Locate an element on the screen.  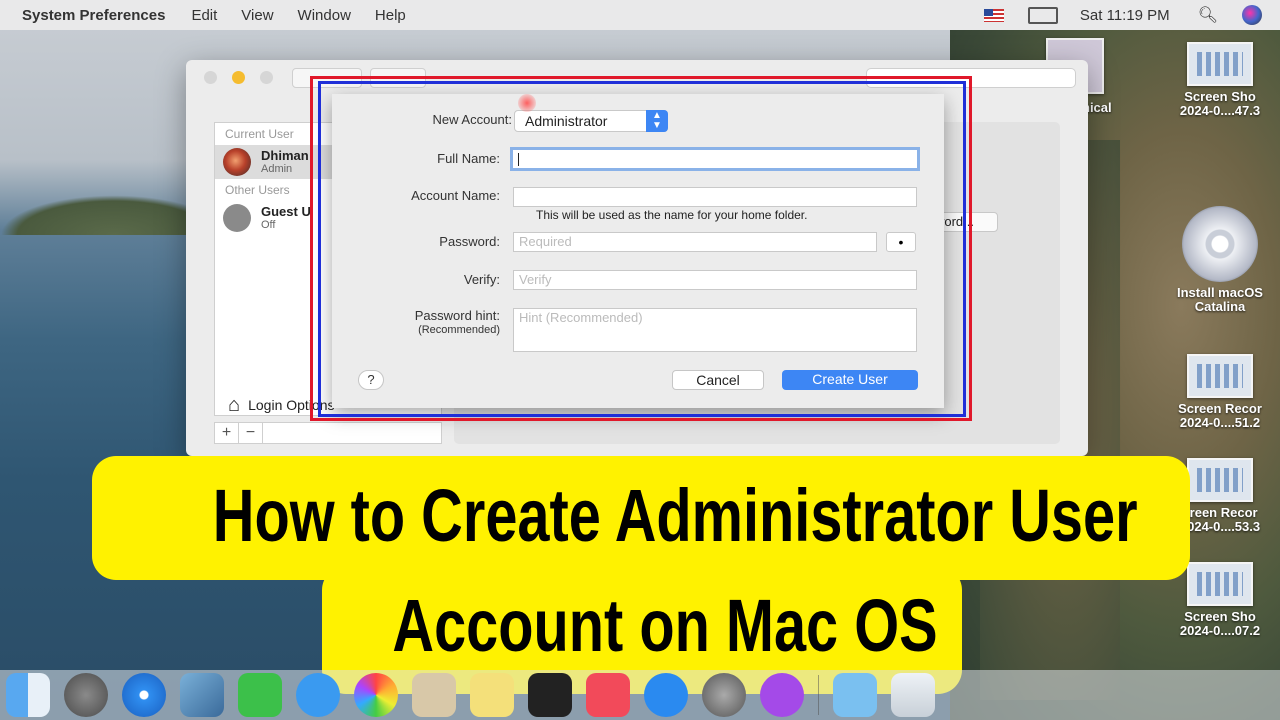
desktop-icon-sublabel: Catalina is located at coordinates (1220, 306).